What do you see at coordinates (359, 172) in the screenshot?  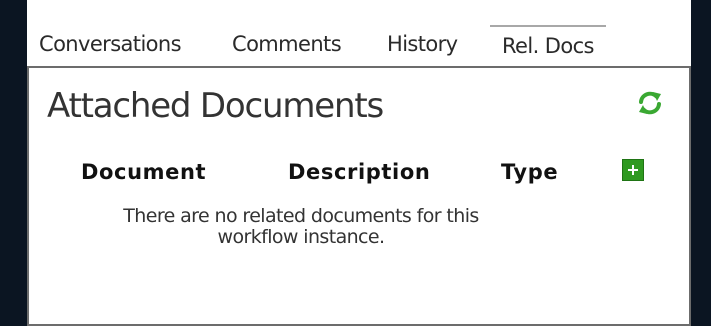 I see `column-header-description: Description` at bounding box center [359, 172].